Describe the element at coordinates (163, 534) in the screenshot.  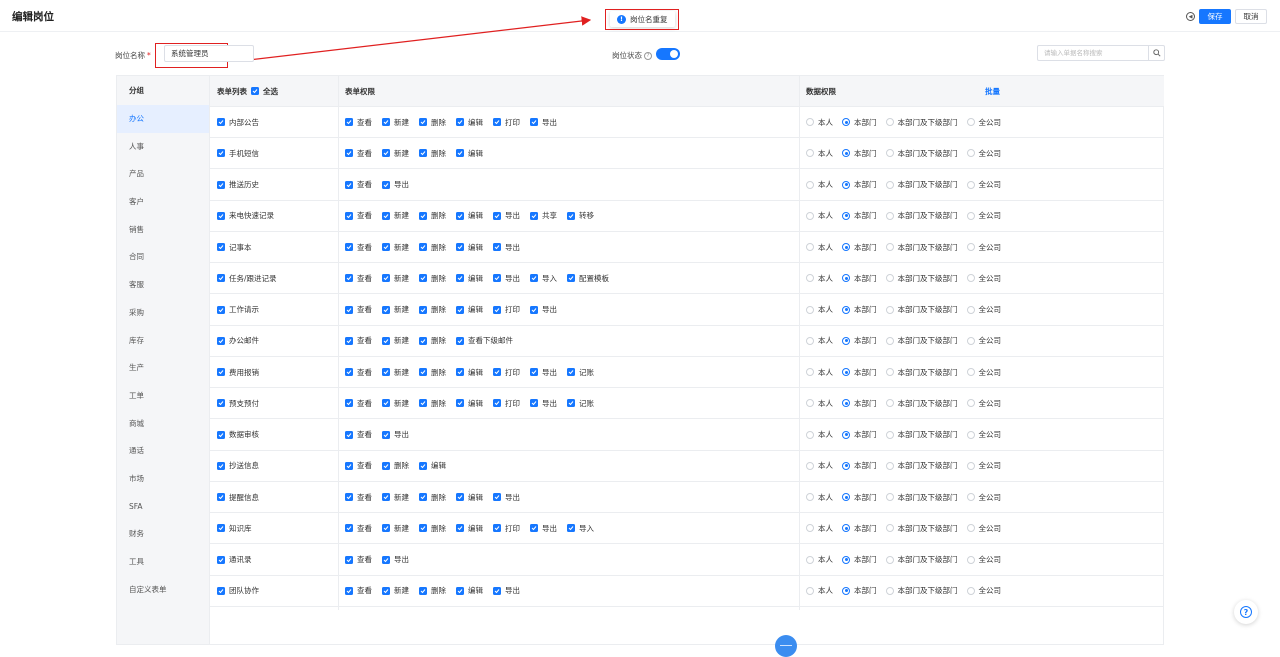
I see `group-item: 财务` at that location.